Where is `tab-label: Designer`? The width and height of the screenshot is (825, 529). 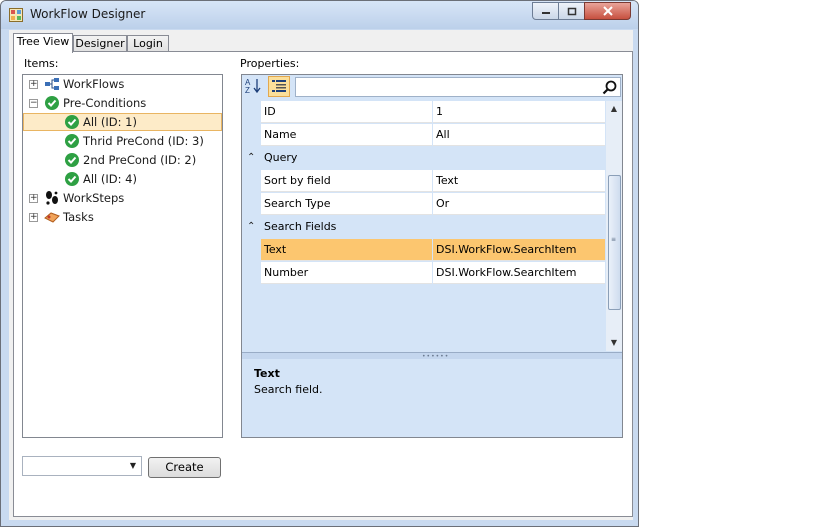
tab-label: Designer is located at coordinates (100, 43).